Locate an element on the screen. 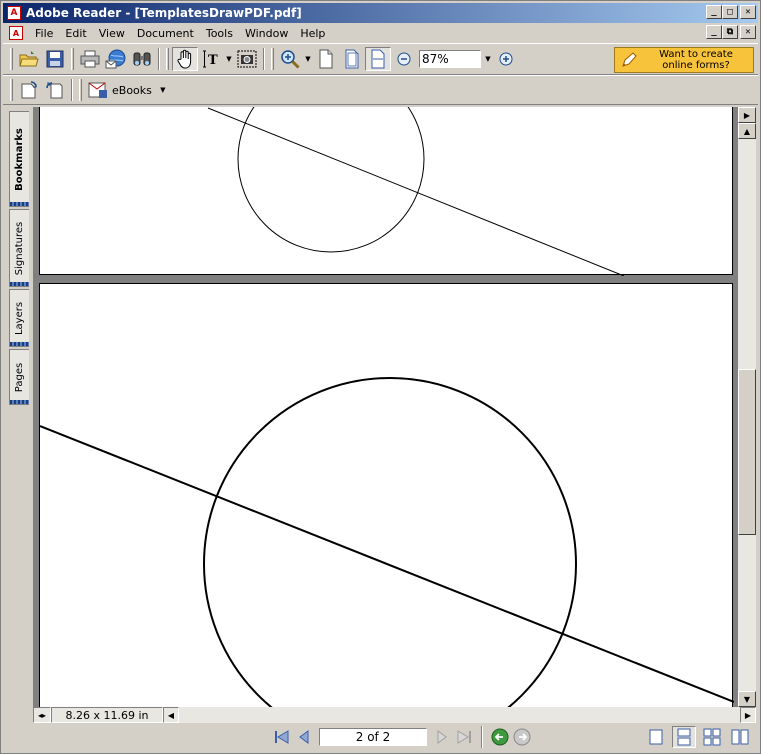 This screenshot has width=761, height=754. go-forward-button is located at coordinates (522, 737).